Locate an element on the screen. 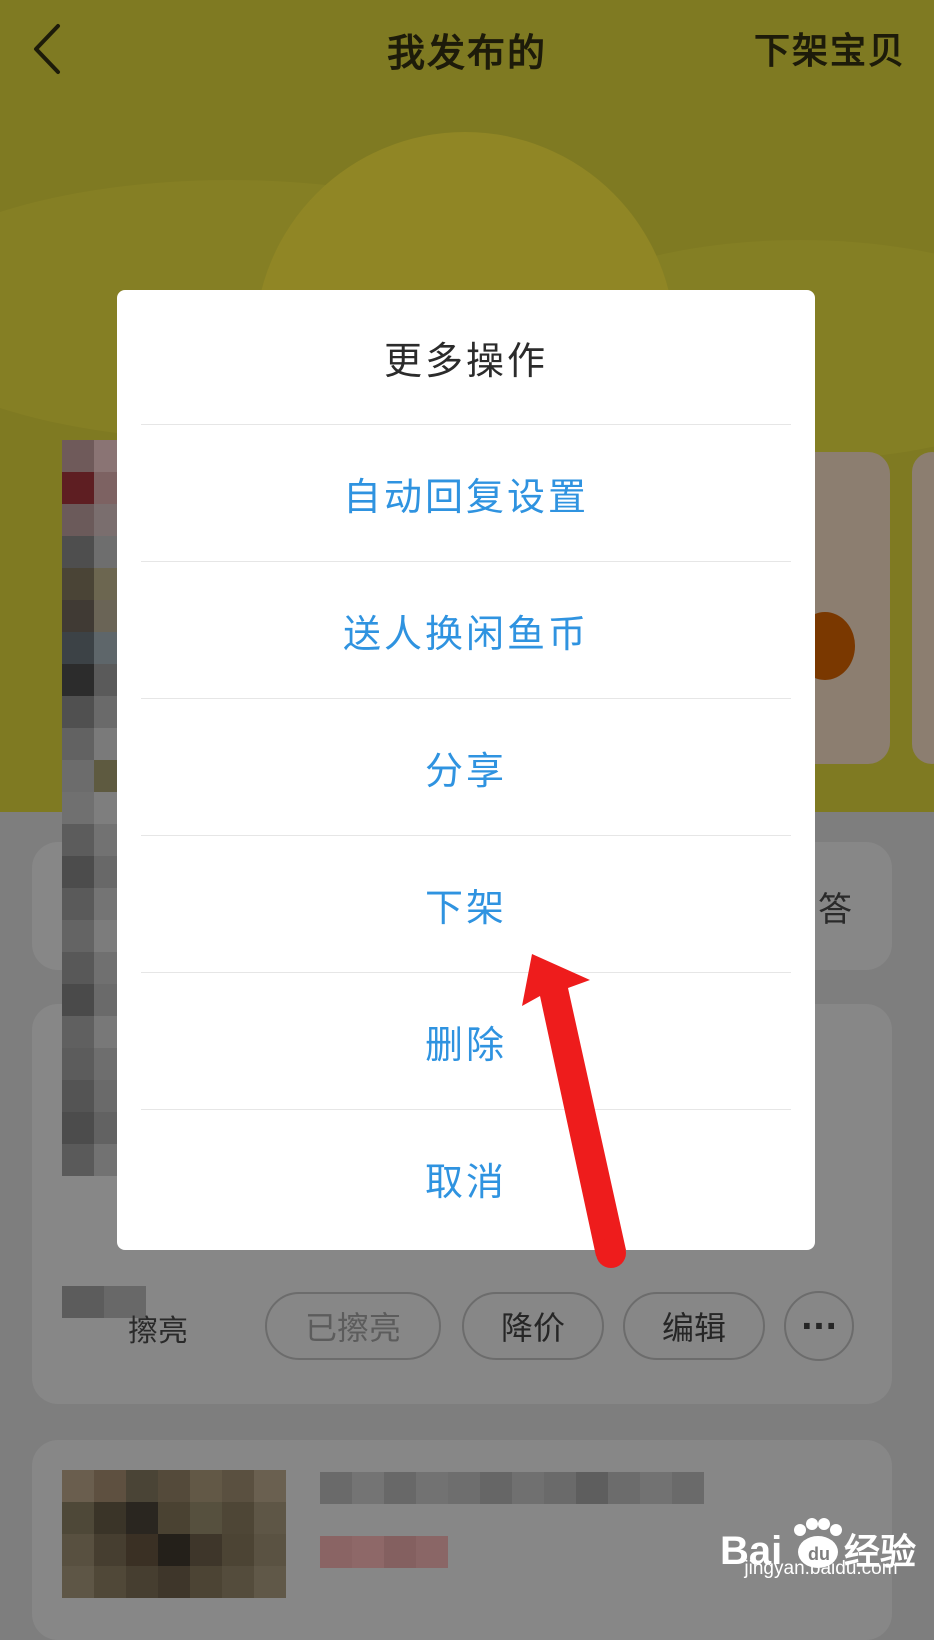 This screenshot has height=1640, width=934. qa-label: 答 is located at coordinates (835, 910).